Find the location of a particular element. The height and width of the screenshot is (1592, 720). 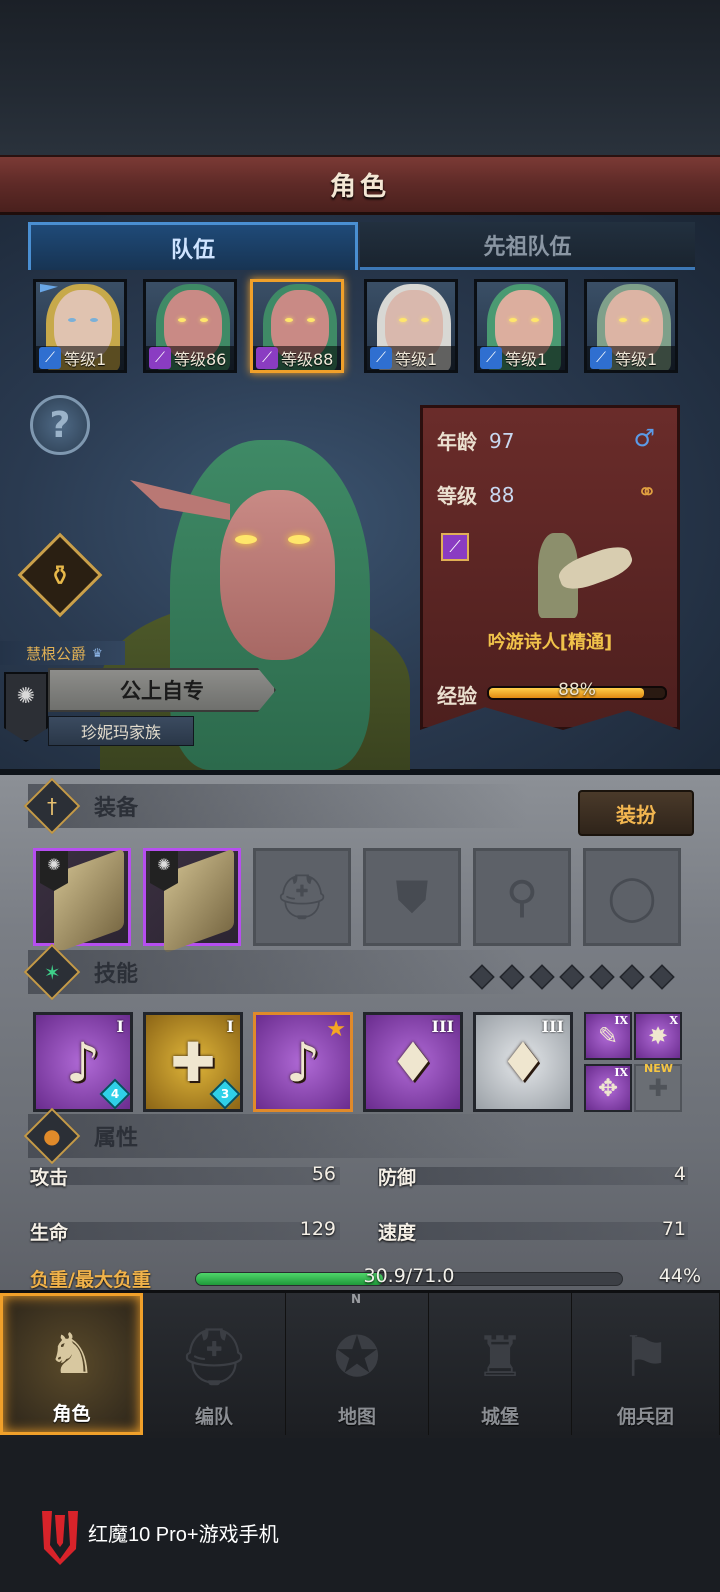

nav-mercenary: ⚑ 佣兵团 is located at coordinates (646, 1364).